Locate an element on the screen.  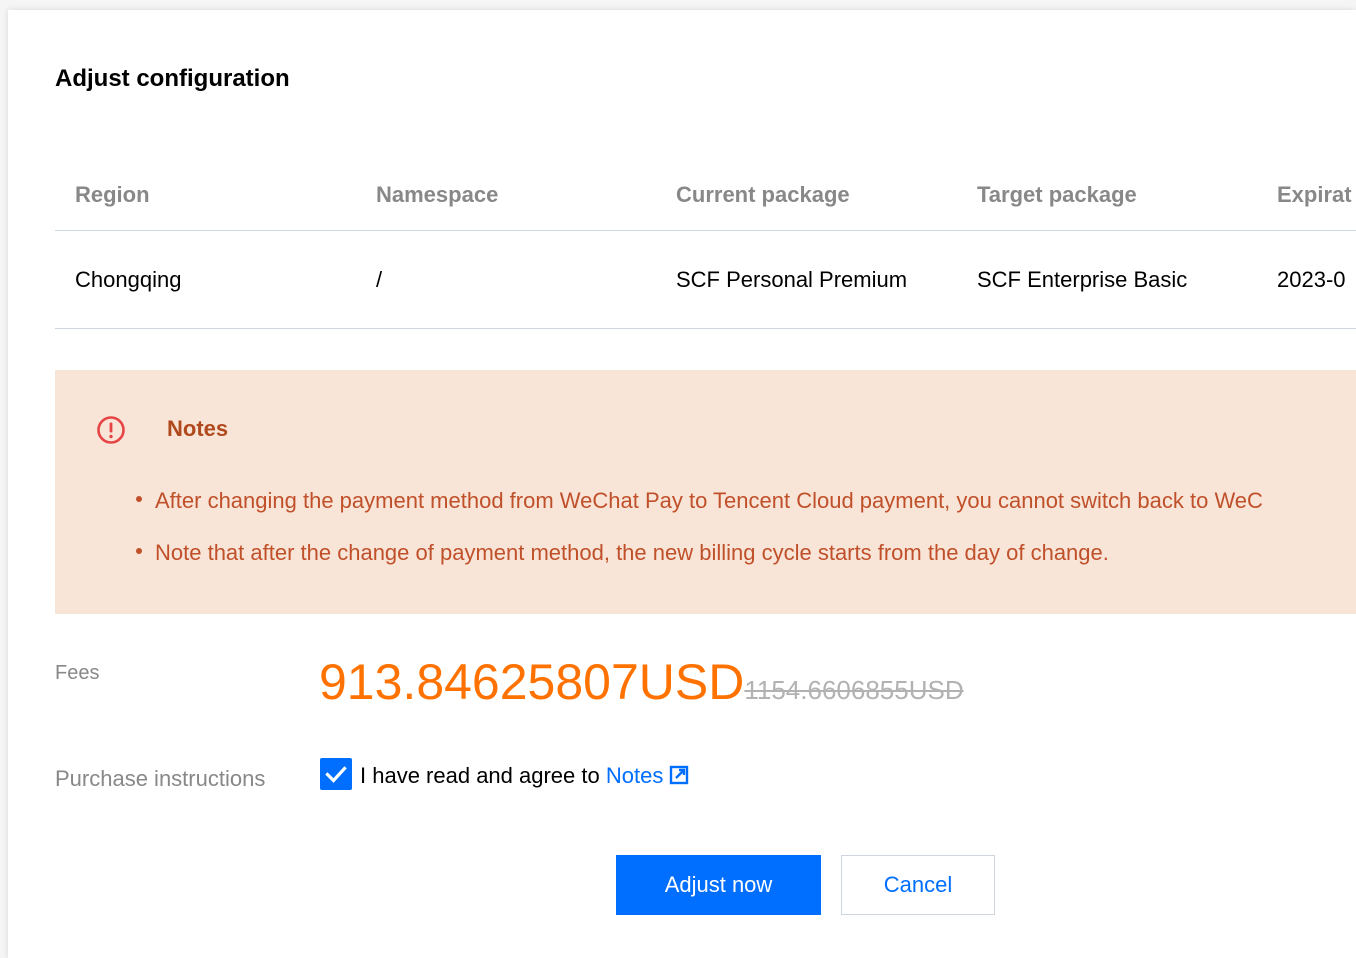
column-header-current-package: Current package is located at coordinates (763, 194).